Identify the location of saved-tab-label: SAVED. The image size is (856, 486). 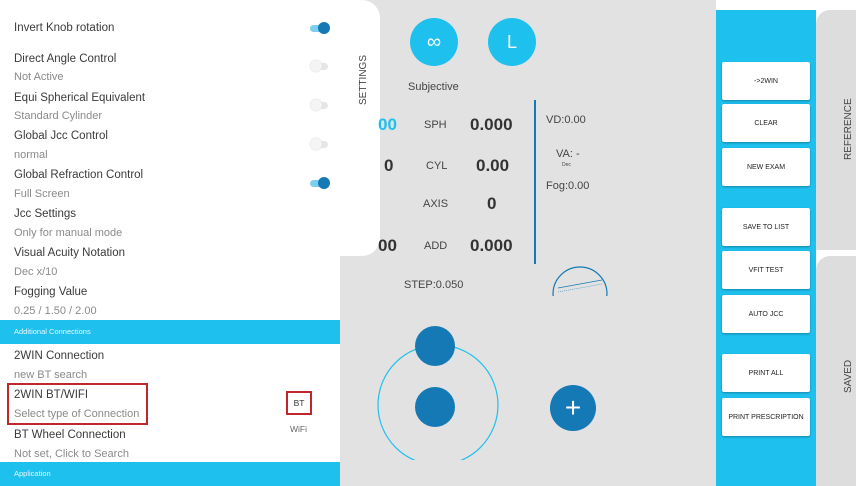
(848, 376).